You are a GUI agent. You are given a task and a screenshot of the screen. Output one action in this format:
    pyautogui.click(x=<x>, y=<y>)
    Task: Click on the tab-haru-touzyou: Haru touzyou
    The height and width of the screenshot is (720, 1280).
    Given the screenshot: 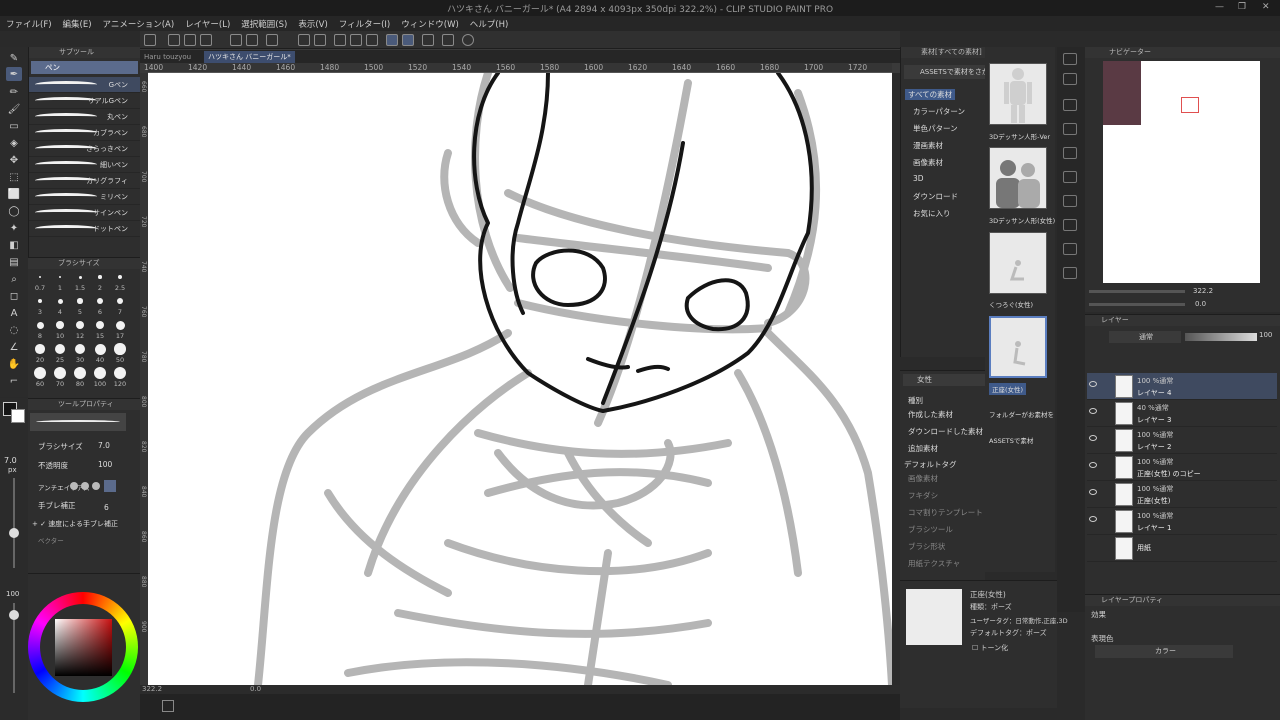 What is the action you would take?
    pyautogui.click(x=167, y=57)
    